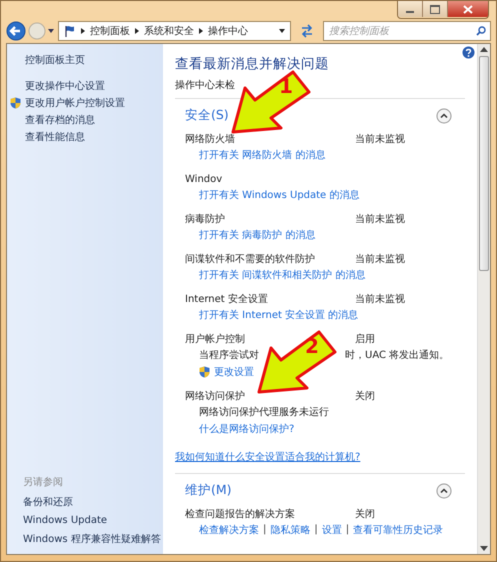 Image resolution: width=497 pixels, height=562 pixels. I want to click on search-field: 搜索控制面板, so click(407, 31).